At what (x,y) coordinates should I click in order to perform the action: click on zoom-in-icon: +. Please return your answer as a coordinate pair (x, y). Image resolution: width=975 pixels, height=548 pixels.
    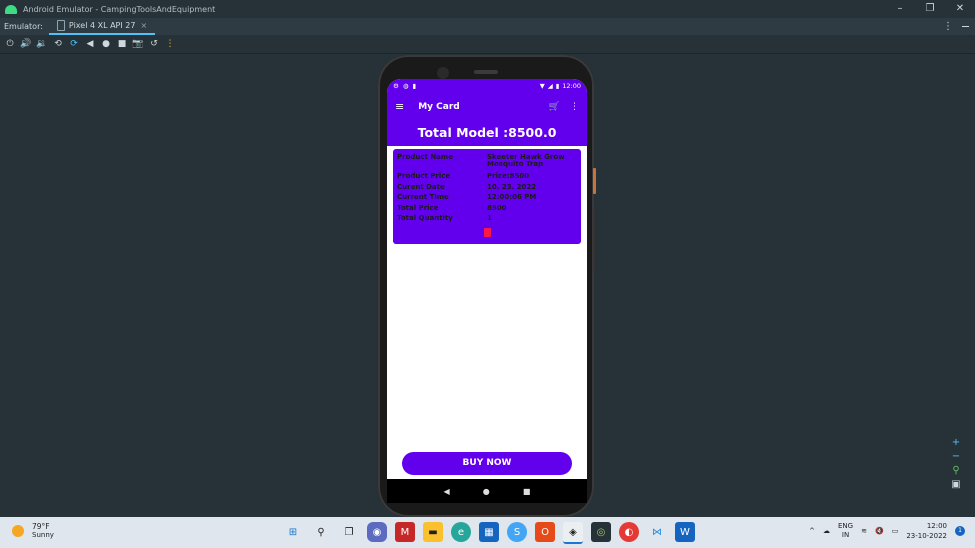
    Looking at the image, I should click on (956, 442).